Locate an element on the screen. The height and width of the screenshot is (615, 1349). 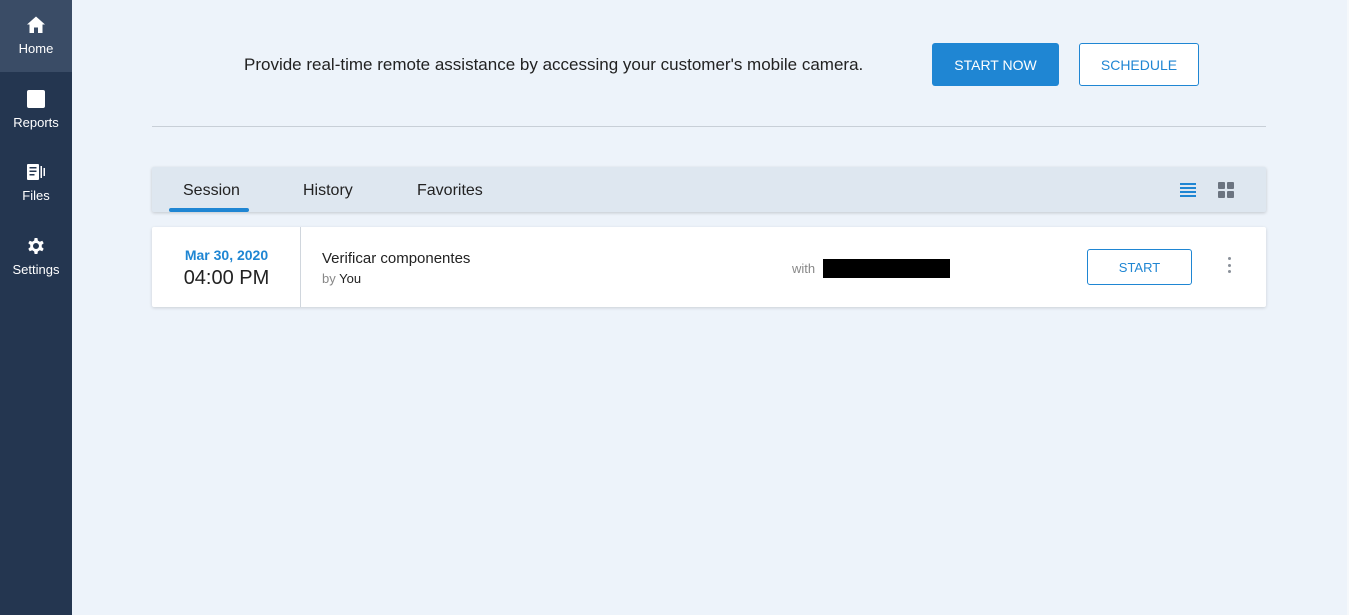
with-label: with is located at coordinates (804, 268).